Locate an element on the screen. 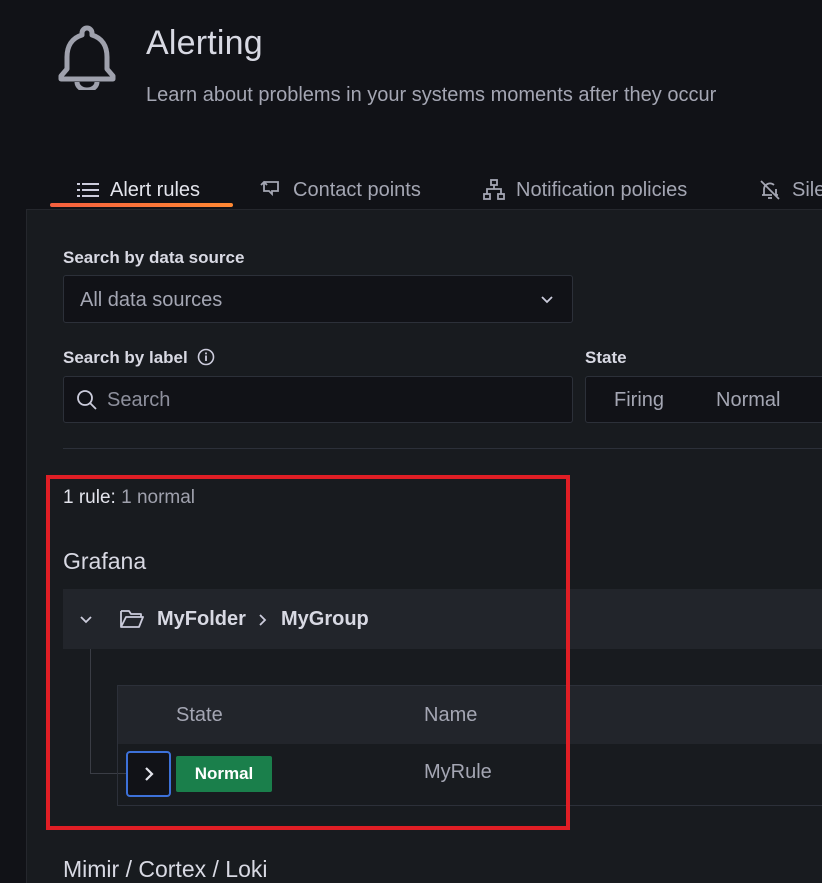 The image size is (822, 883). tab-notification-policies: Notification policies is located at coordinates (584, 190).